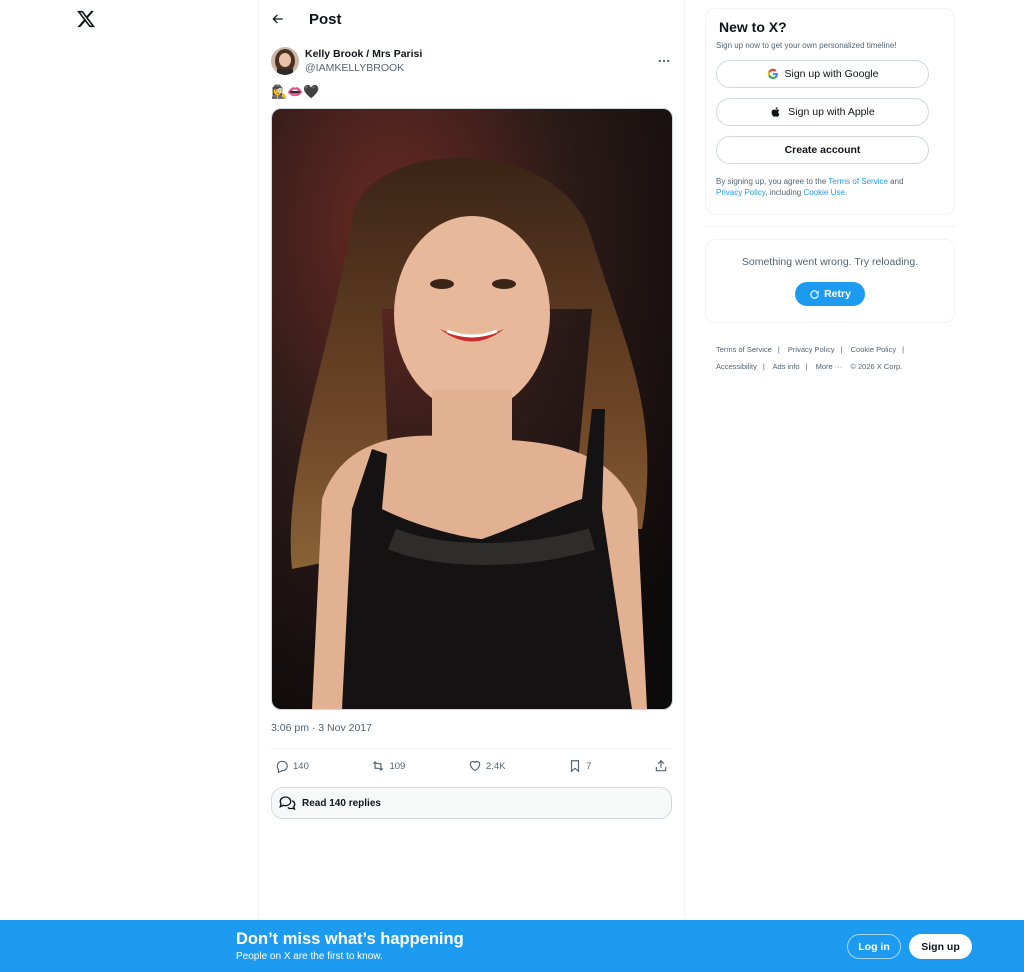 This screenshot has height=972, width=1024. What do you see at coordinates (858, 181) in the screenshot?
I see `terms-link: Terms of Service` at bounding box center [858, 181].